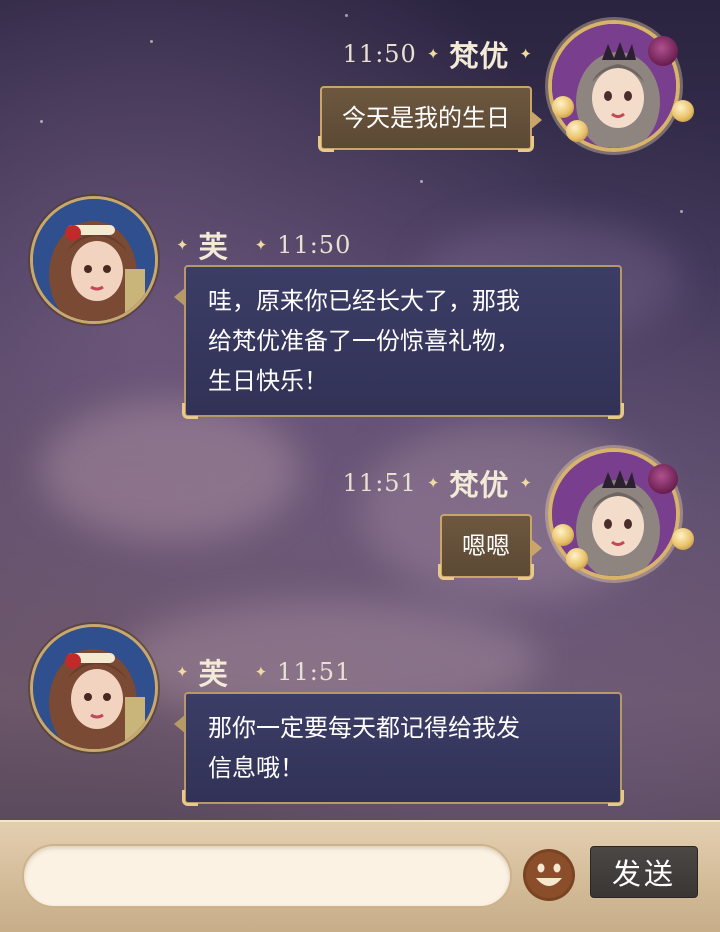 The height and width of the screenshot is (932, 720). I want to click on message-bubble: 哇，原来你已经长大了，那我 给梵优准备了一份惊喜礼物， 生日快乐！, so click(399, 342).